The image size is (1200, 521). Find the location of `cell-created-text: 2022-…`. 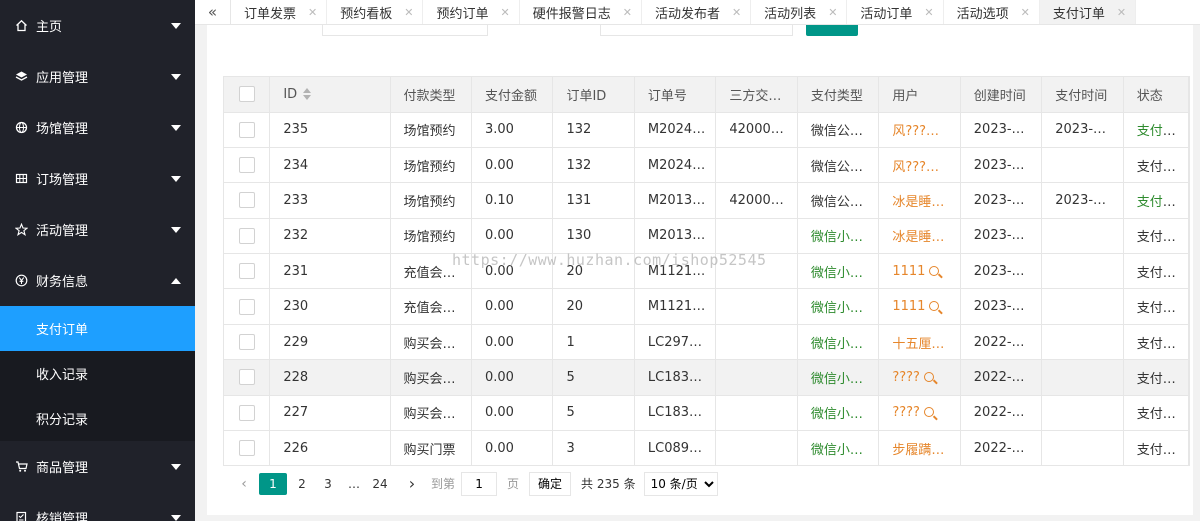

cell-created-text: 2022-… is located at coordinates (999, 448).